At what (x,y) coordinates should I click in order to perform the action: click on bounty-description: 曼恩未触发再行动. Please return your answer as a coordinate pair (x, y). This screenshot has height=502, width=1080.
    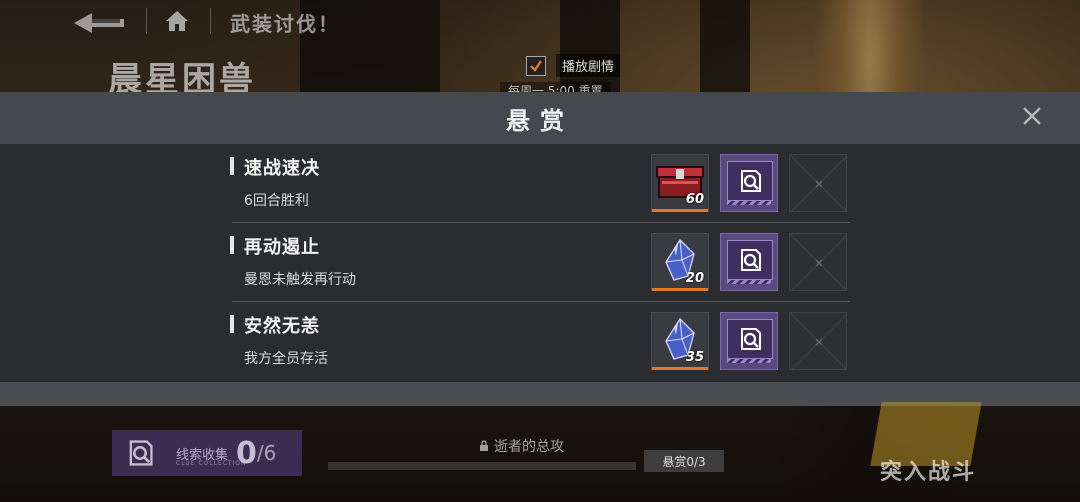
    Looking at the image, I should click on (300, 280).